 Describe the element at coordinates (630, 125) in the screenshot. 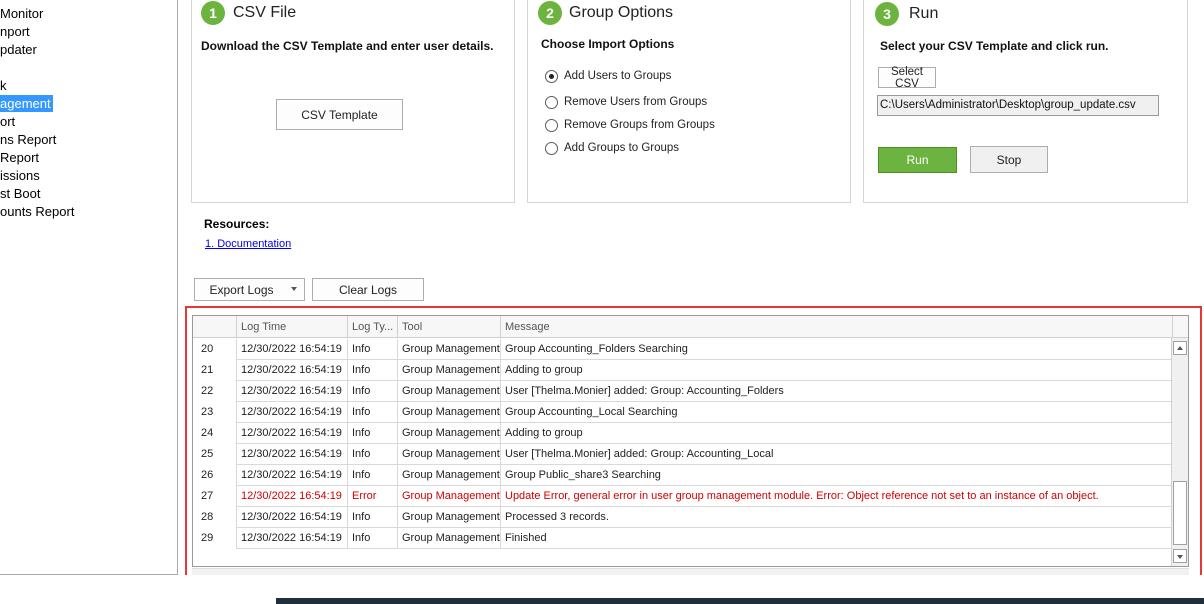

I see `radio-remove-groups-from-groups: Remove Groups from Groups` at that location.